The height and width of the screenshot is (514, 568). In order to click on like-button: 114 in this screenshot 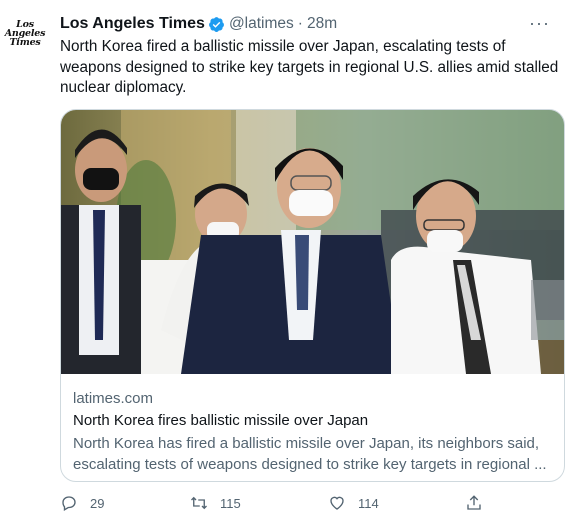, I will do `click(353, 503)`.